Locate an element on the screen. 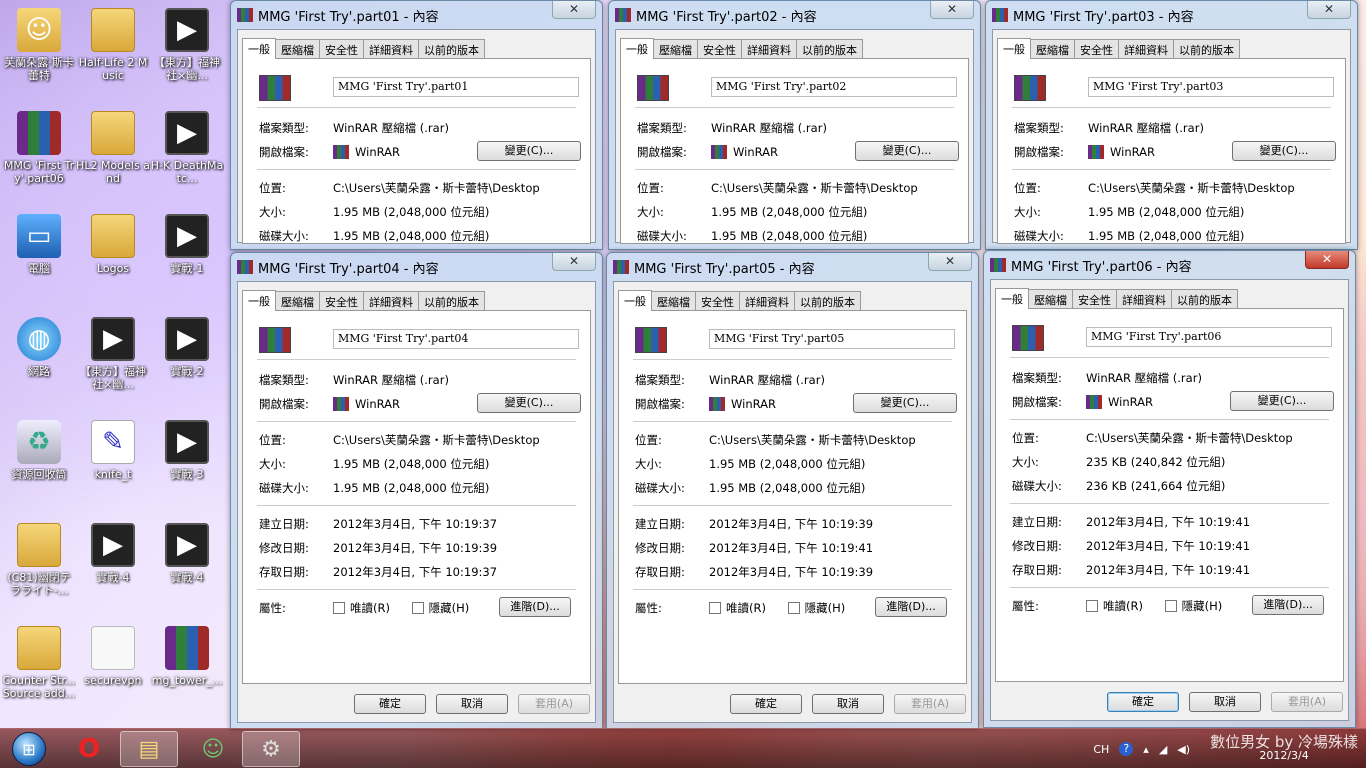 This screenshot has width=1366, height=768. file-name-field: MMG 'First Try'.part04 is located at coordinates (456, 339).